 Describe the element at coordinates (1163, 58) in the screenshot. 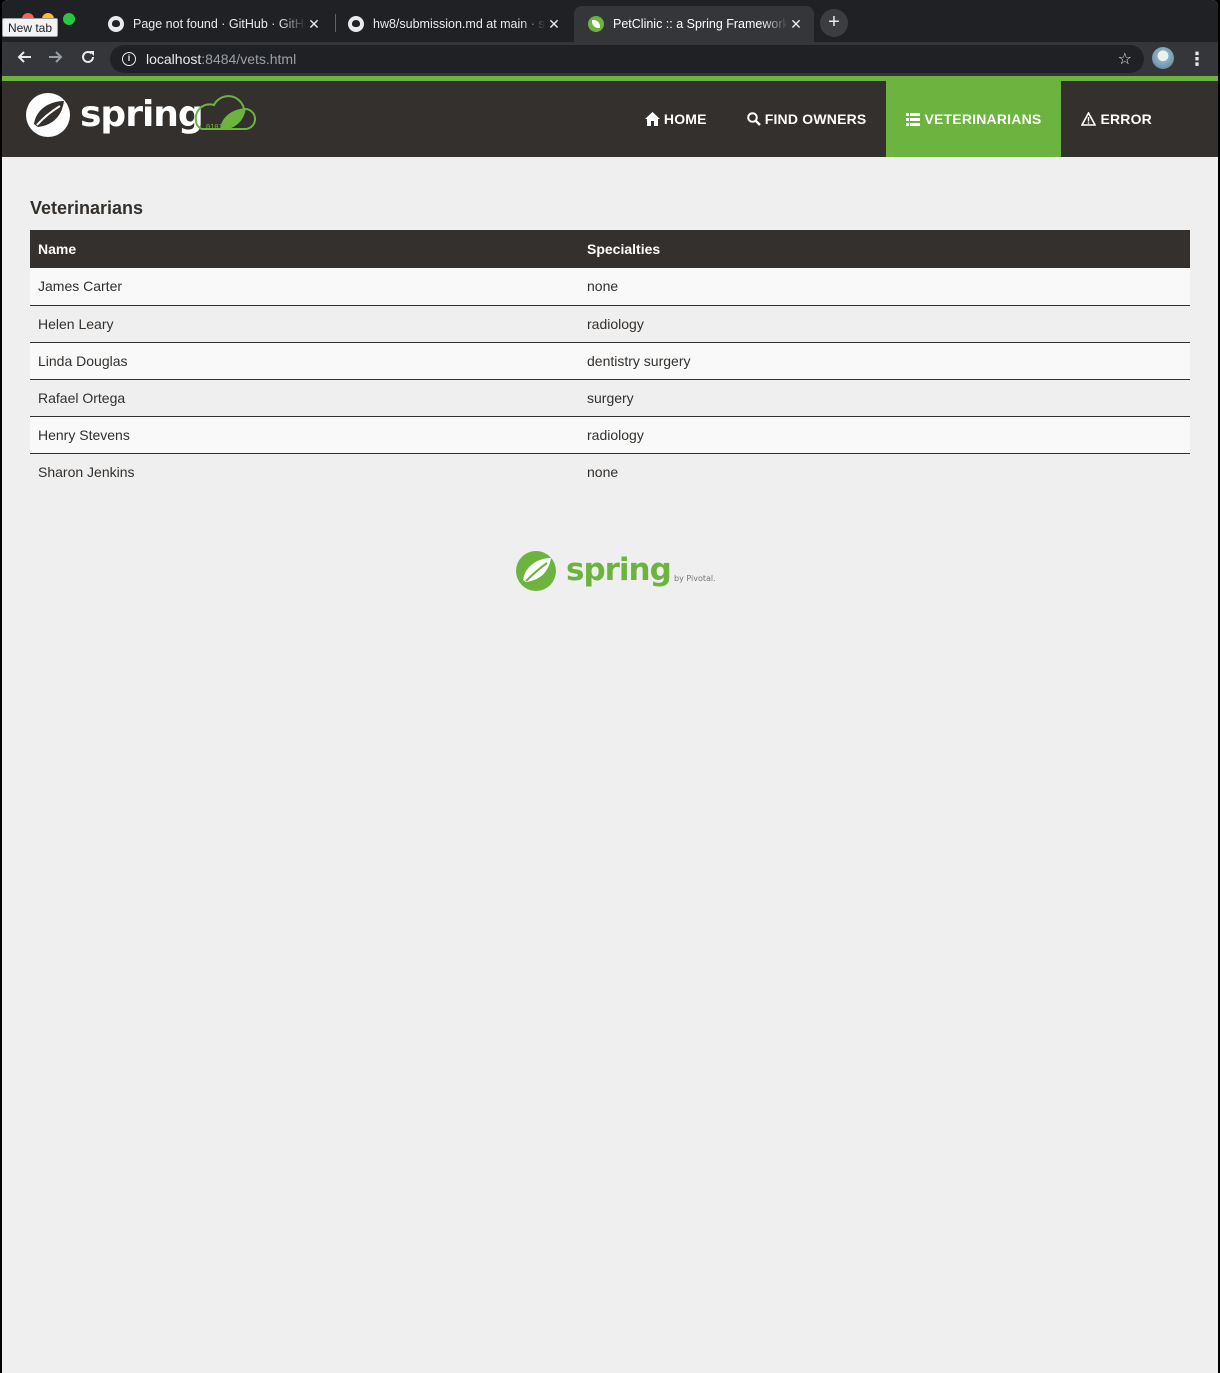

I see `profile-avatar` at that location.